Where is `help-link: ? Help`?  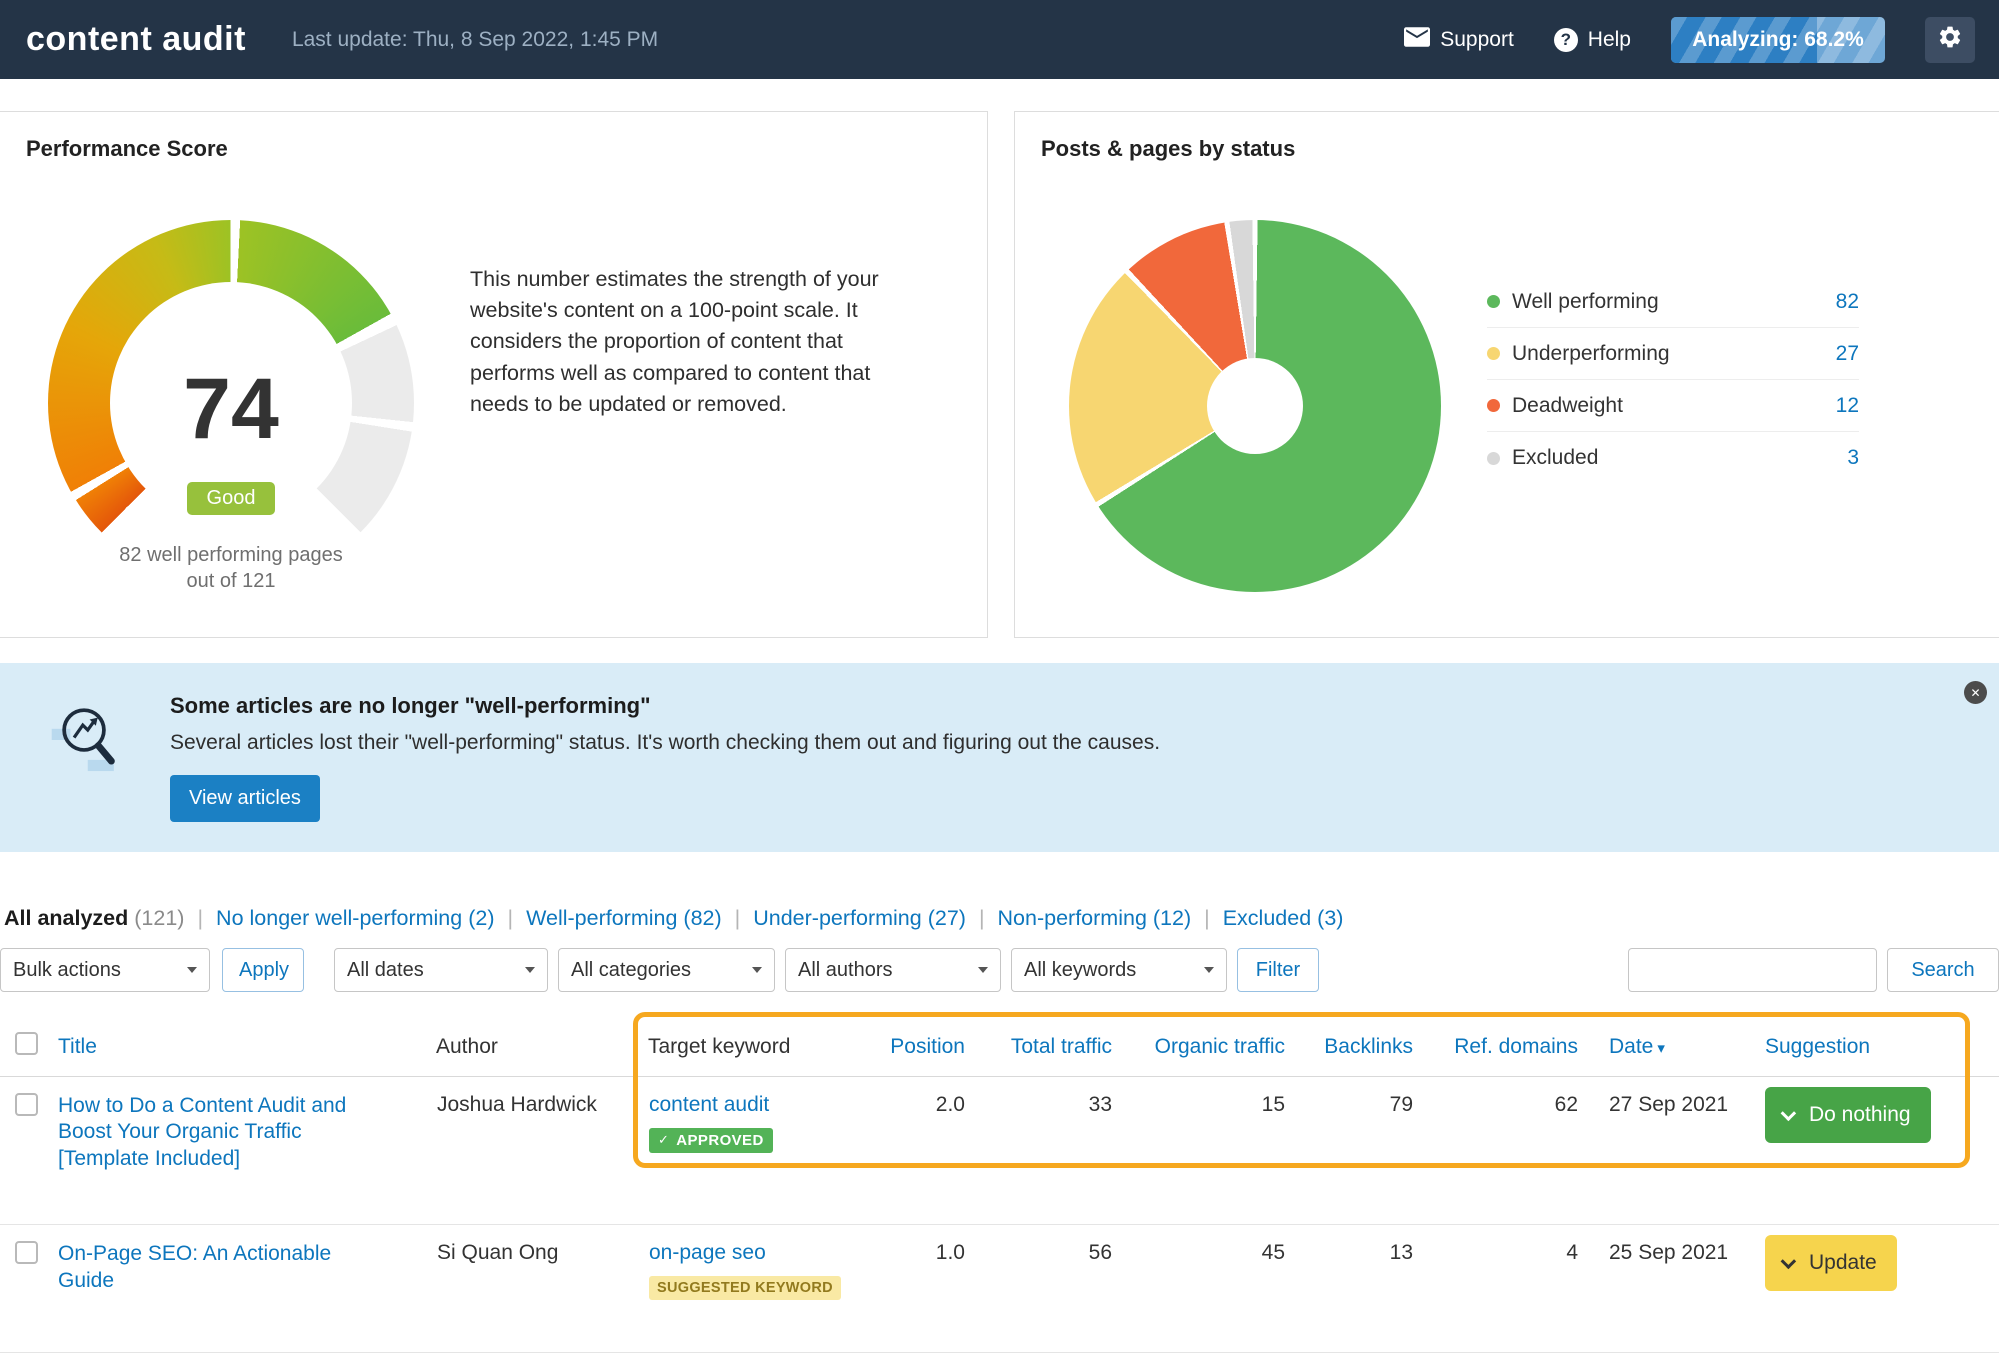 help-link: ? Help is located at coordinates (1592, 39).